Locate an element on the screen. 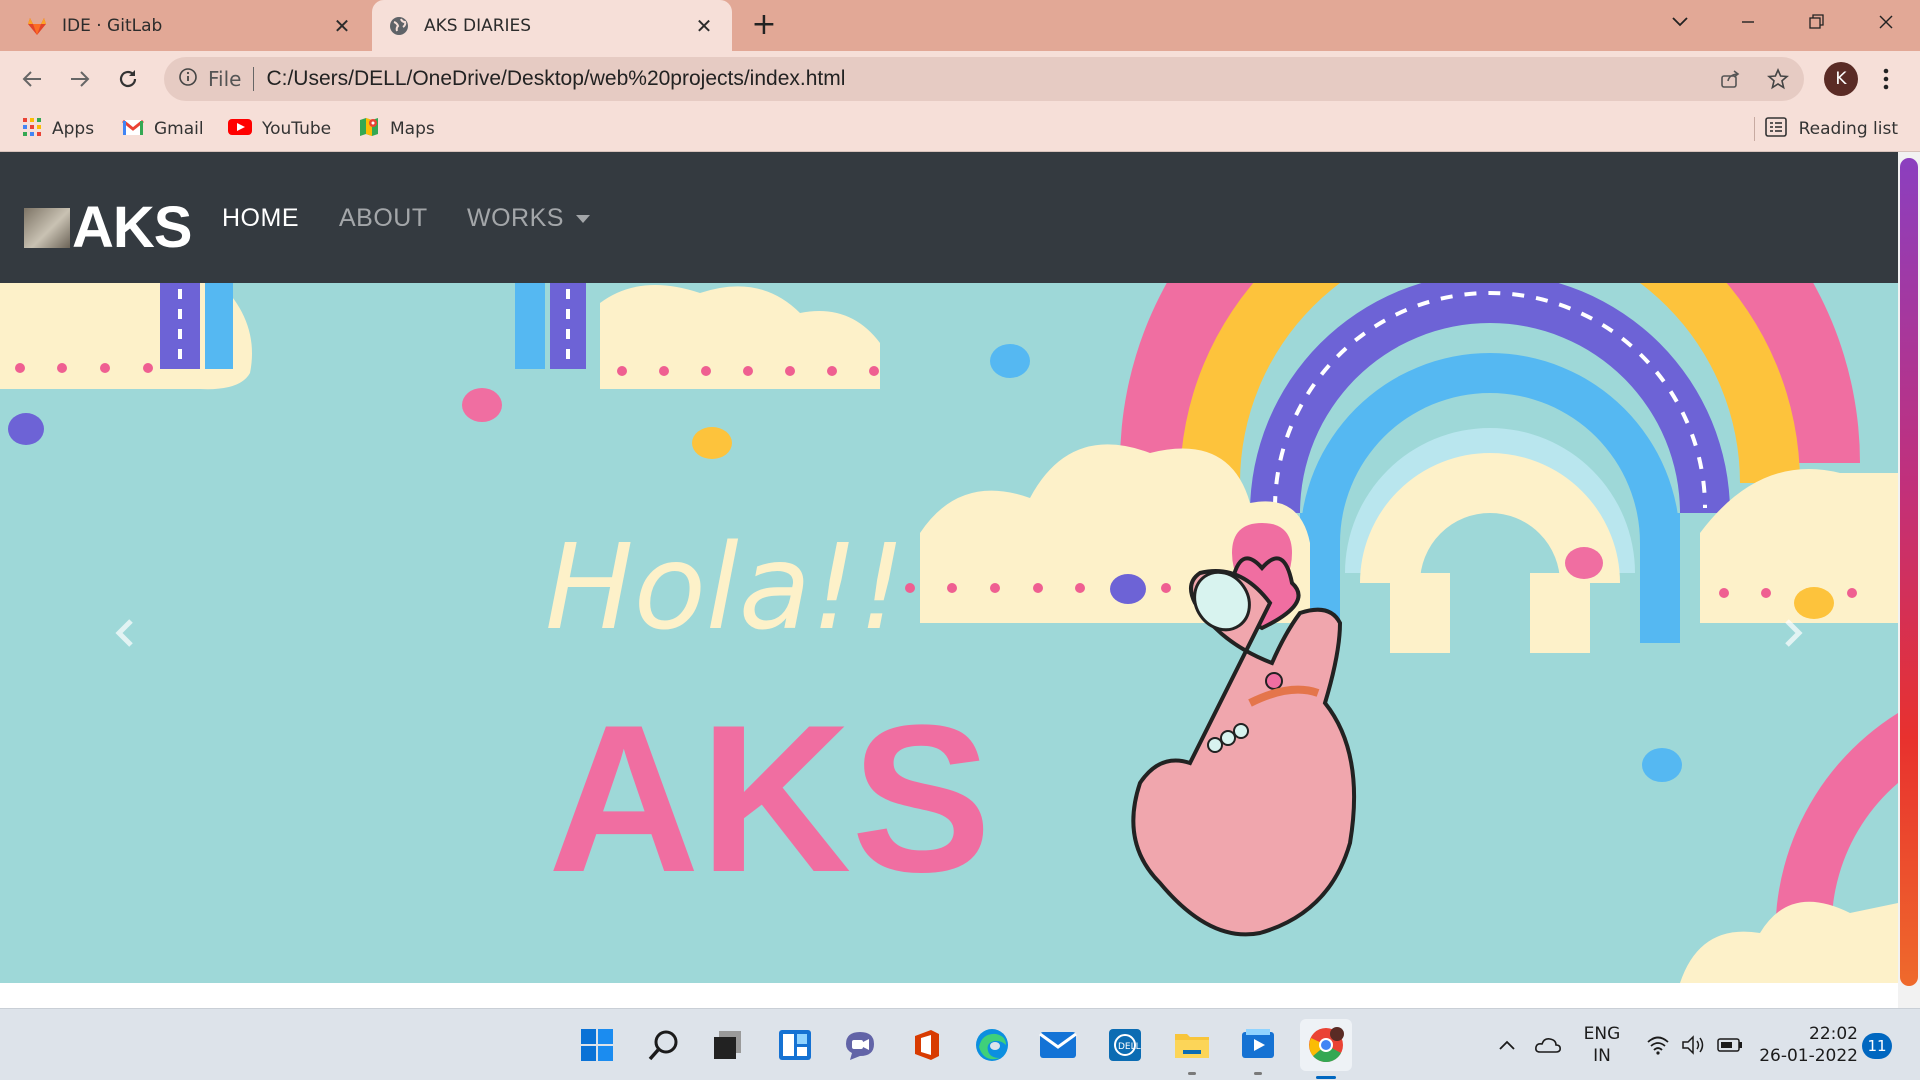 This screenshot has height=1080, width=1920. new-tab-button: + is located at coordinates (764, 26).